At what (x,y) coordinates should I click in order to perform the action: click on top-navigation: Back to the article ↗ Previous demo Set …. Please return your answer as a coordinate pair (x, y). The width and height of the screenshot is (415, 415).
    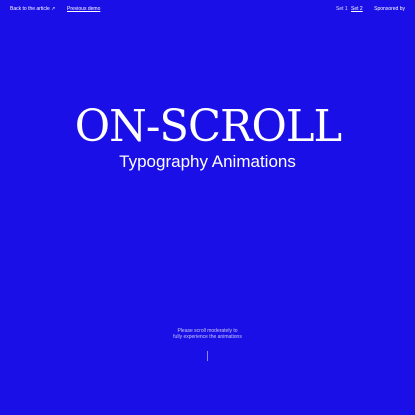
    Looking at the image, I should click on (207, 11).